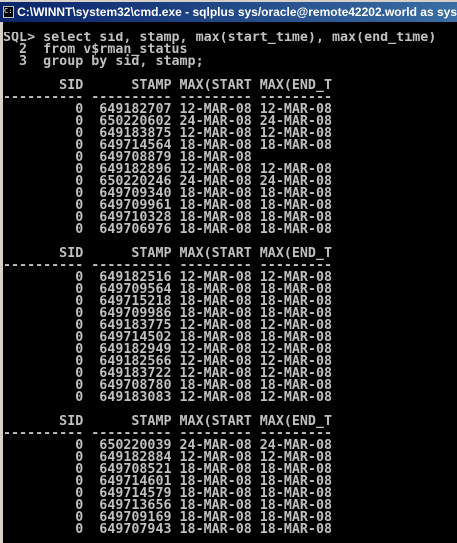 The image size is (457, 543). Describe the element at coordinates (167, 529) in the screenshot. I see `table-row: 0 649707943 18-MAR-08 18-MAR-08` at that location.